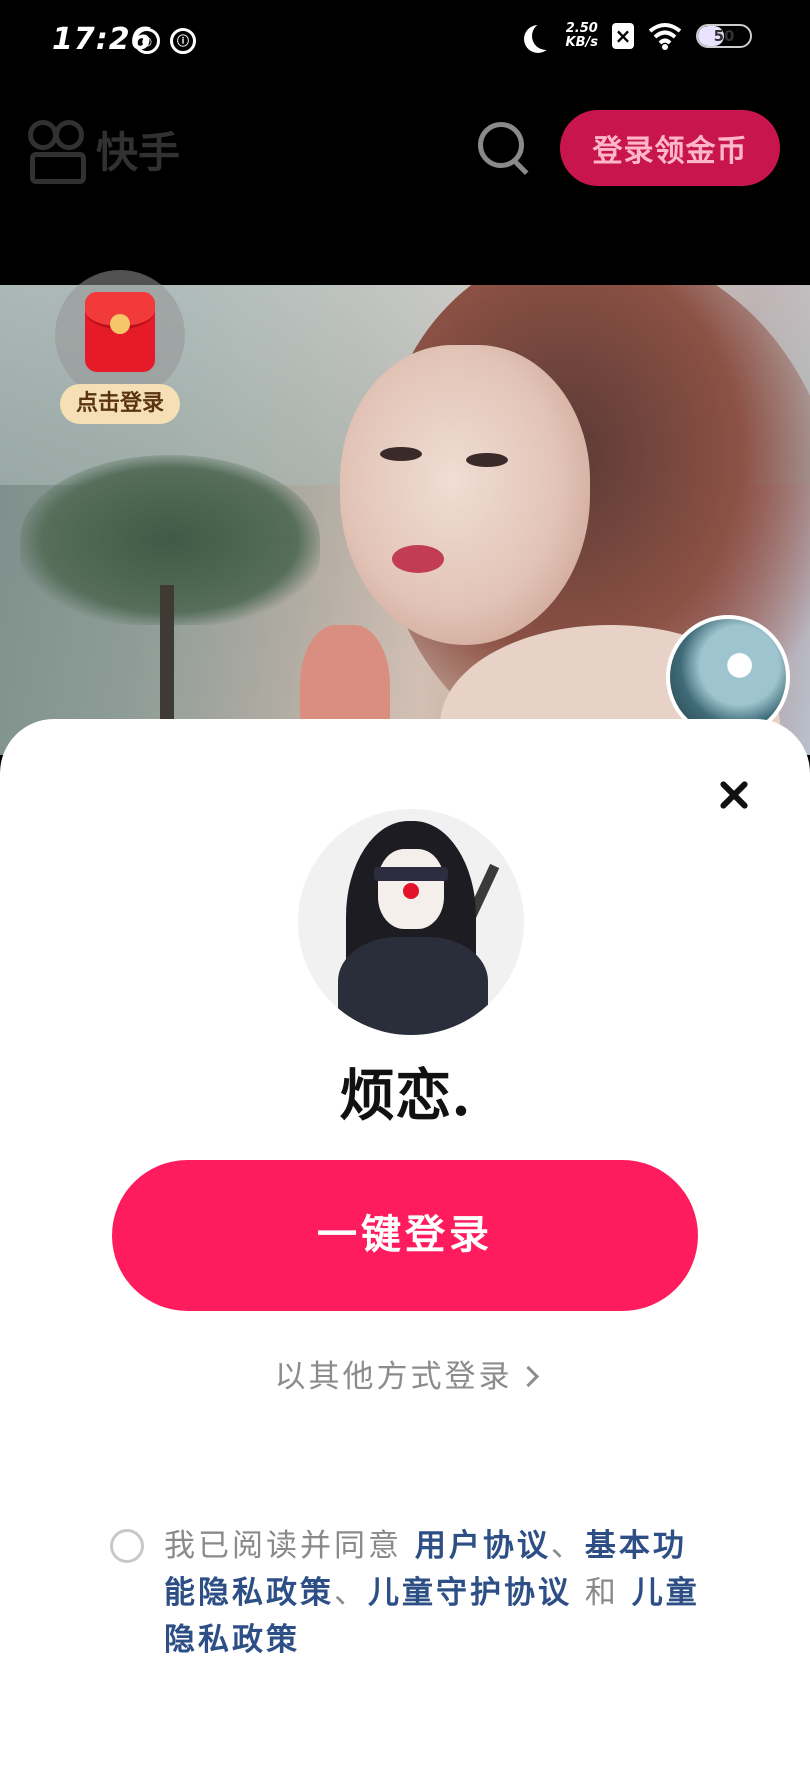 The height and width of the screenshot is (1782, 810). I want to click on close-icon, so click(734, 795).